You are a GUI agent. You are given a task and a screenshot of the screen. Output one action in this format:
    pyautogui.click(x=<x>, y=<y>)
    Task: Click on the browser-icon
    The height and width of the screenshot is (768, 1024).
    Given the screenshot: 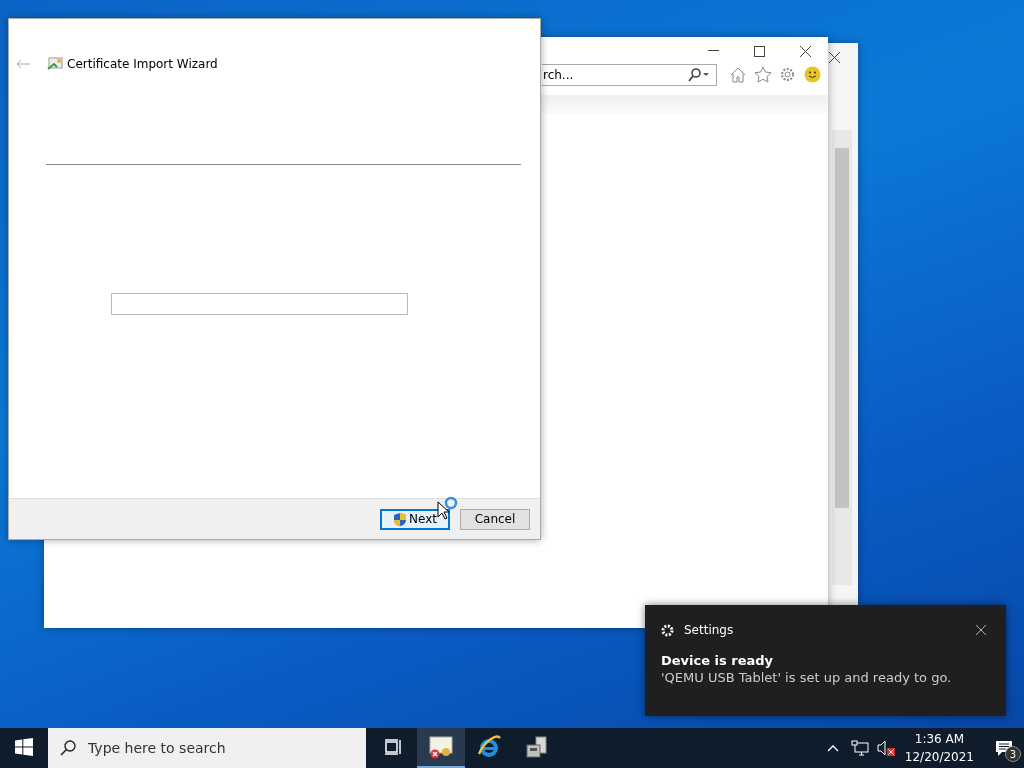 What is the action you would take?
    pyautogui.click(x=489, y=747)
    